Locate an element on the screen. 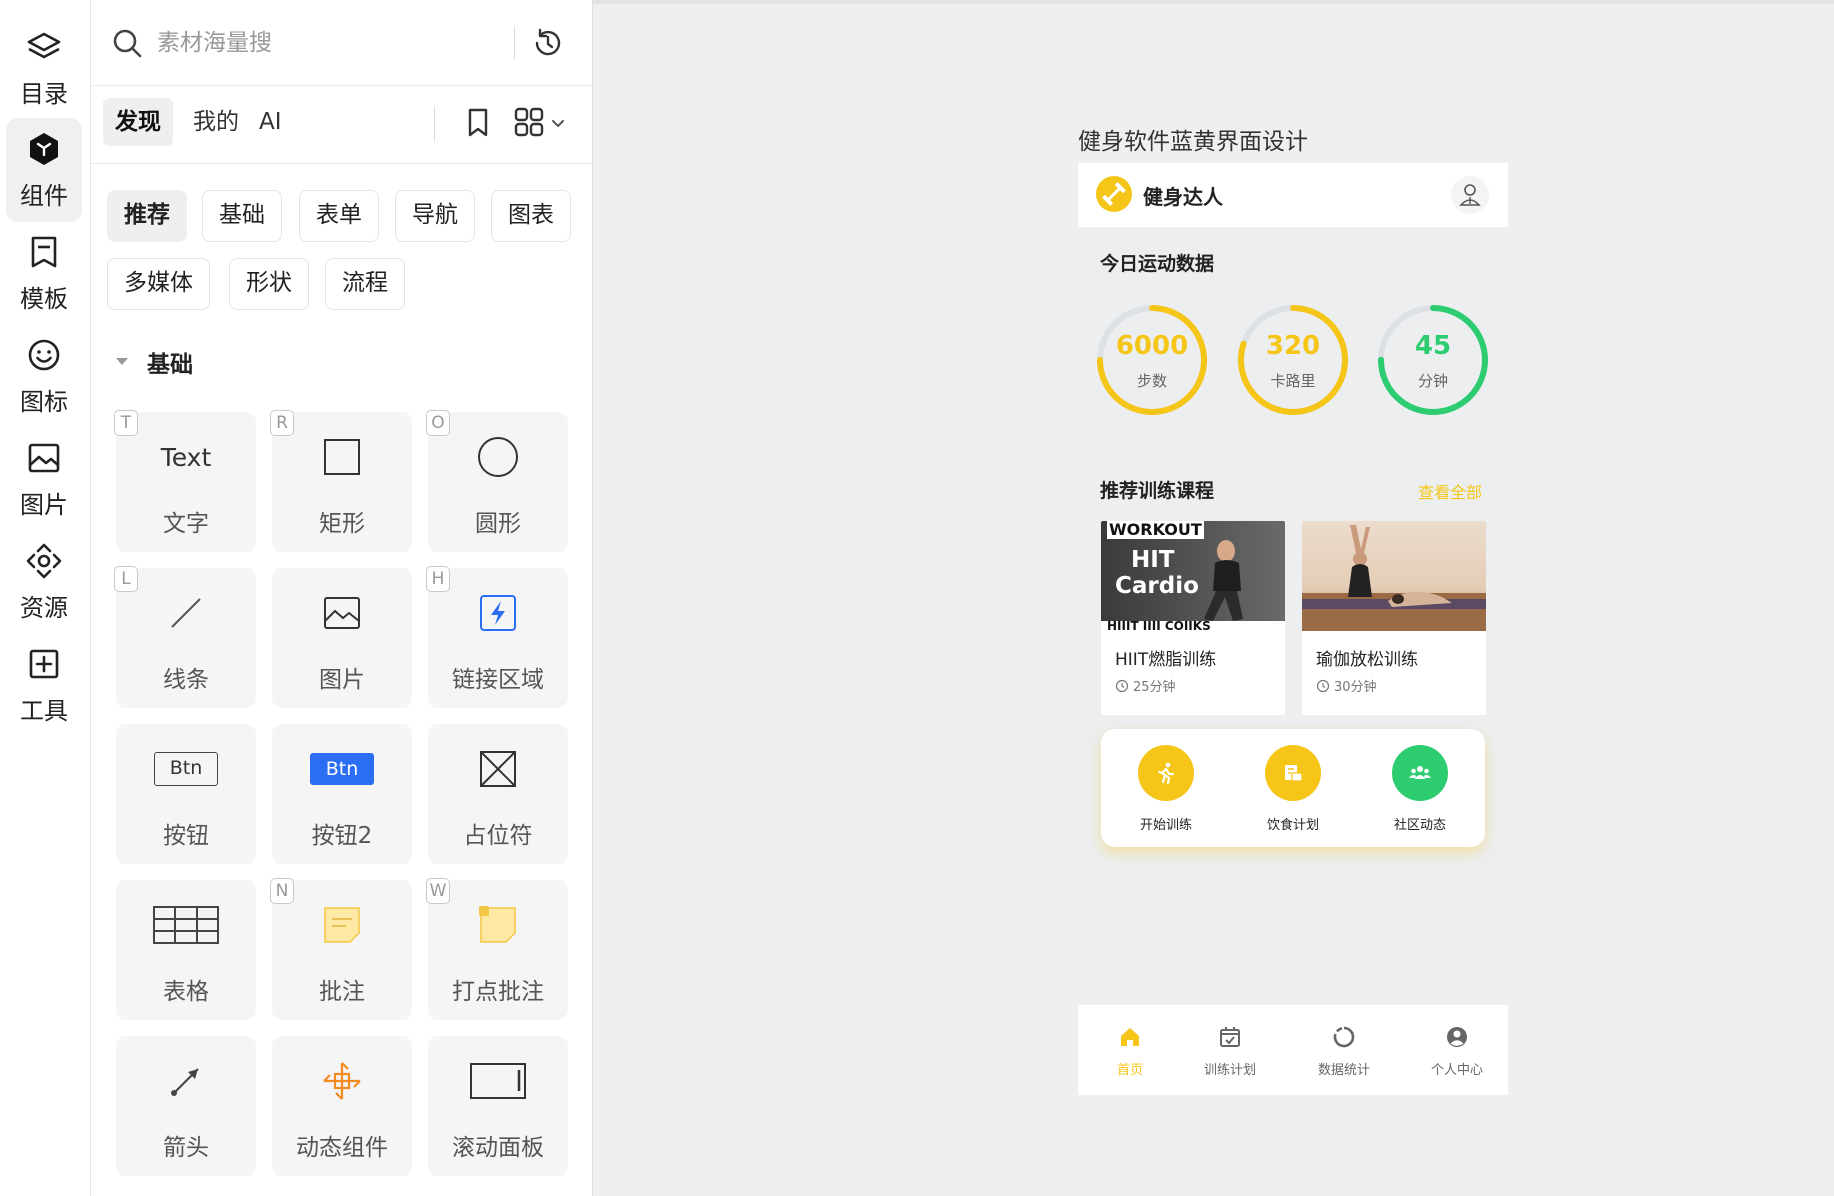 The image size is (1834, 1196). rail-item-tools: 工具 is located at coordinates (44, 685).